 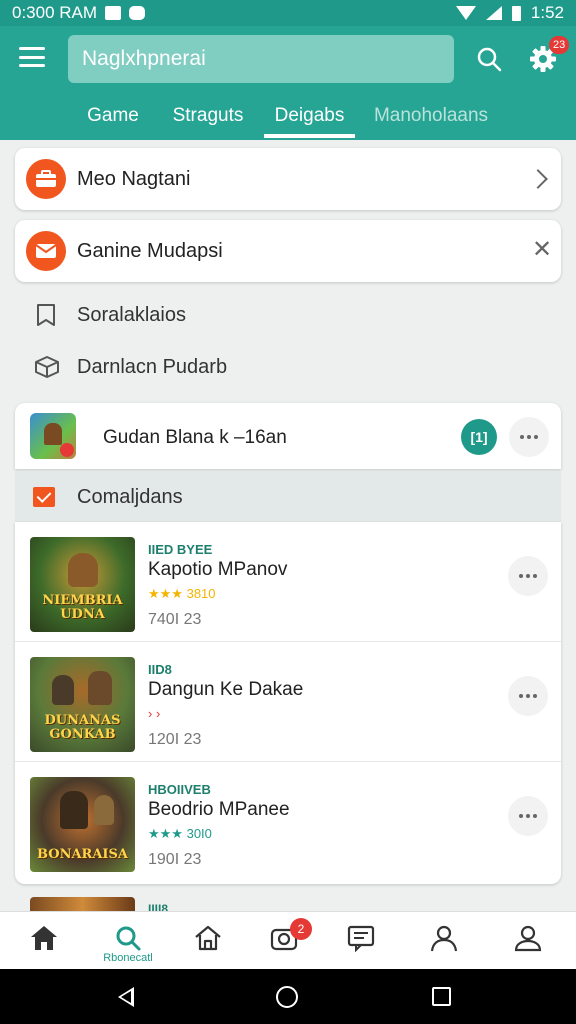 I want to click on nav-profile, so click(x=528, y=941).